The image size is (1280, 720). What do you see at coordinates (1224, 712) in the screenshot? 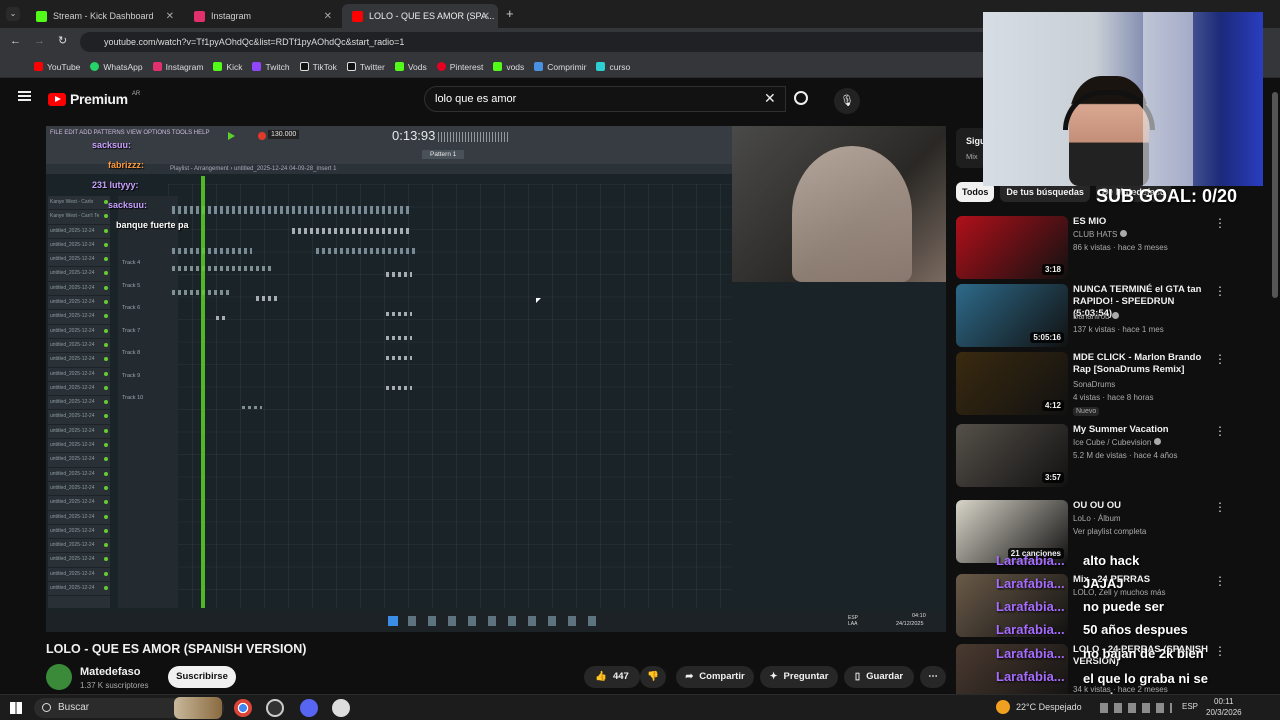
I see `clock-date: 20/3/2026` at bounding box center [1224, 712].